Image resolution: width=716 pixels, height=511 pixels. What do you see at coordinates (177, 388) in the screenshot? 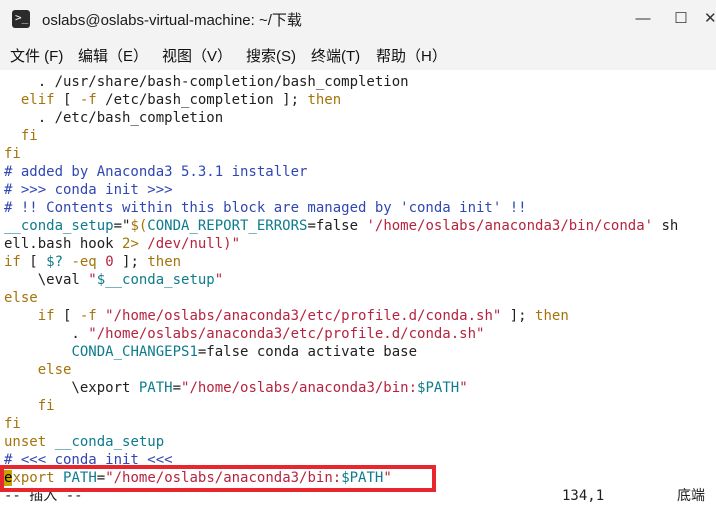
I see `code-token: =` at bounding box center [177, 388].